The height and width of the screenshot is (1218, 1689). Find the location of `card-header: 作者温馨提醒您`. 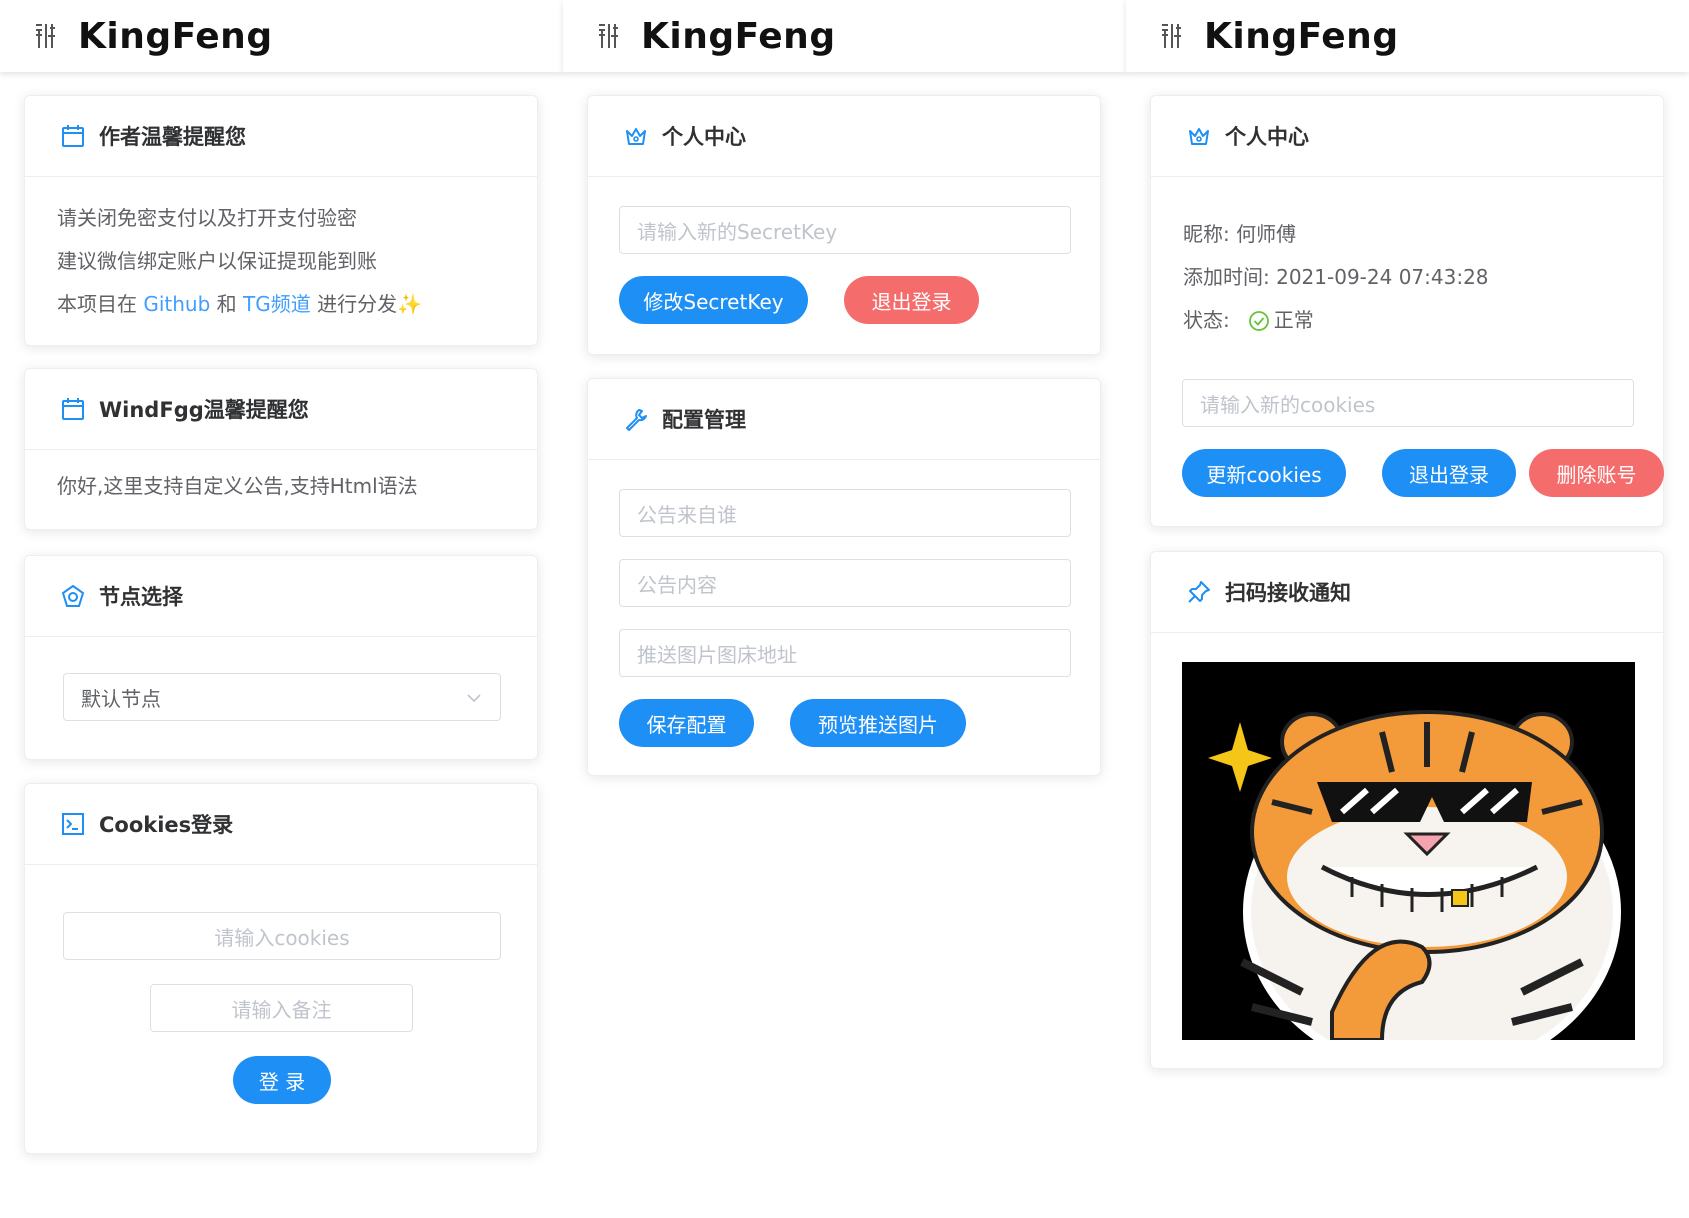

card-header: 作者温馨提醒您 is located at coordinates (281, 136).